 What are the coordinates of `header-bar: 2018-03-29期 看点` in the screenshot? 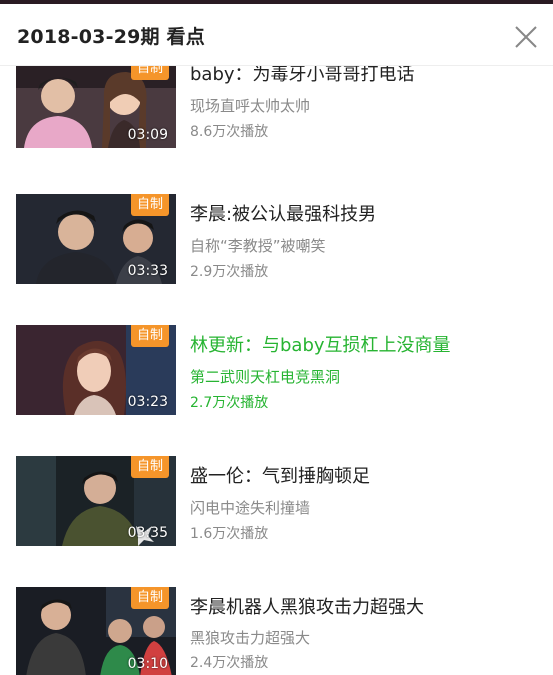 It's located at (276, 35).